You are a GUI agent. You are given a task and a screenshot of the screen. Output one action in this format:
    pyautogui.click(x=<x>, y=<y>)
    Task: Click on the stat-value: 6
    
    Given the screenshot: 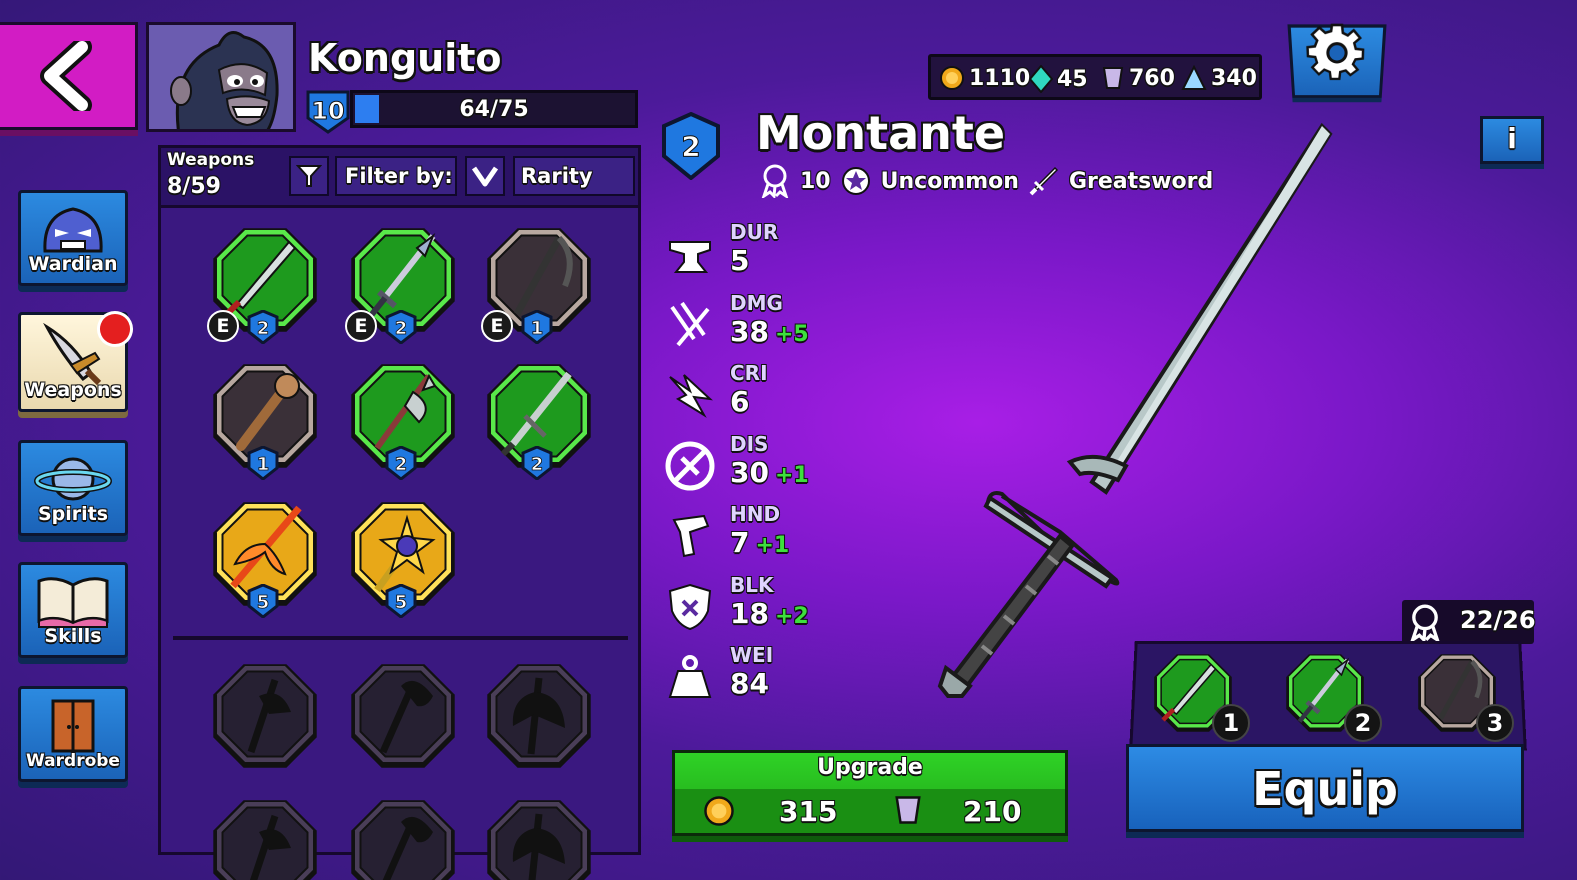 What is the action you would take?
    pyautogui.click(x=740, y=401)
    